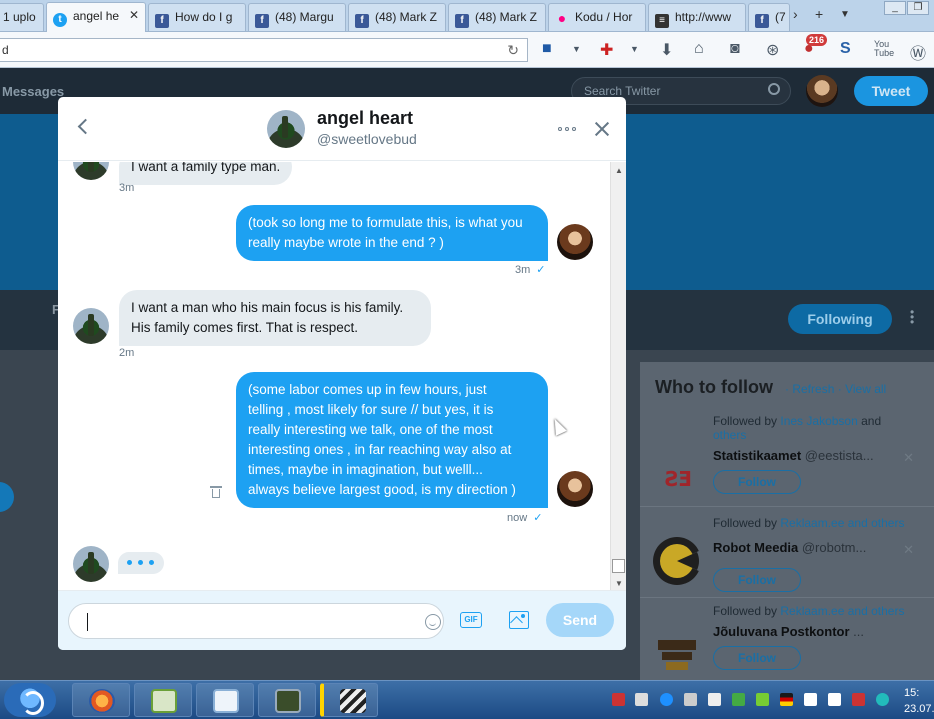 This screenshot has height=719, width=934. What do you see at coordinates (433, 622) in the screenshot?
I see `emoji-icon` at bounding box center [433, 622].